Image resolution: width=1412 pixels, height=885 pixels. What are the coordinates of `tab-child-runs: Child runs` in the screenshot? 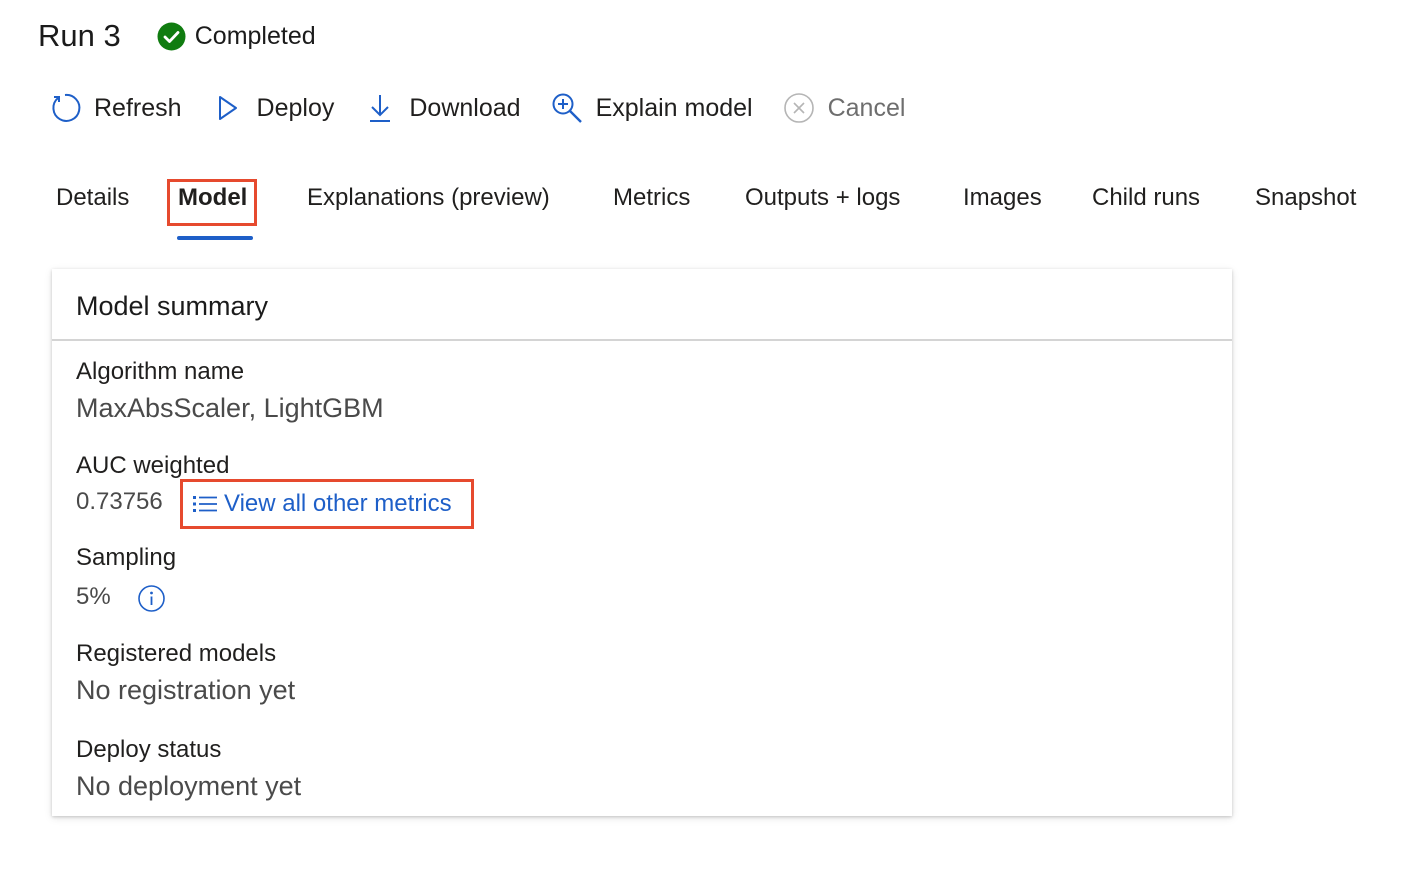 It's located at (1146, 198).